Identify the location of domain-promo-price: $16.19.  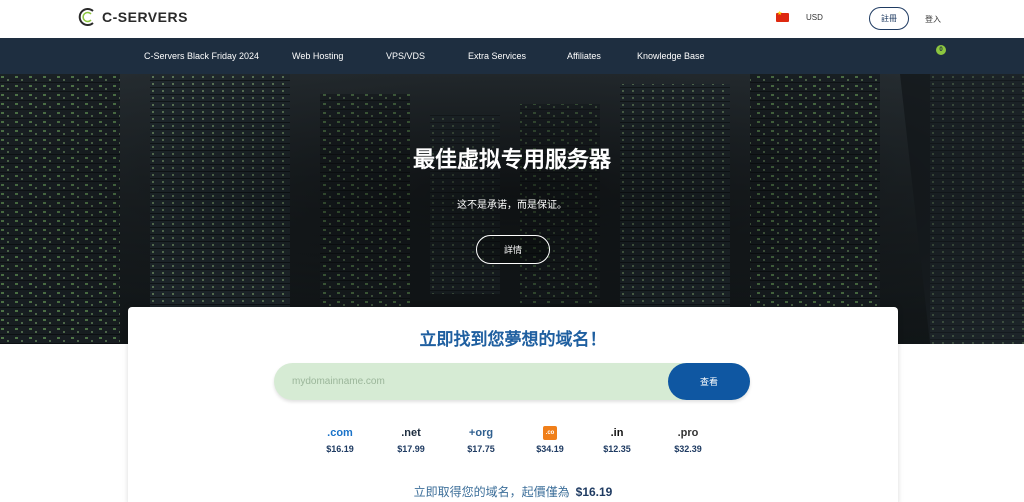
(594, 492).